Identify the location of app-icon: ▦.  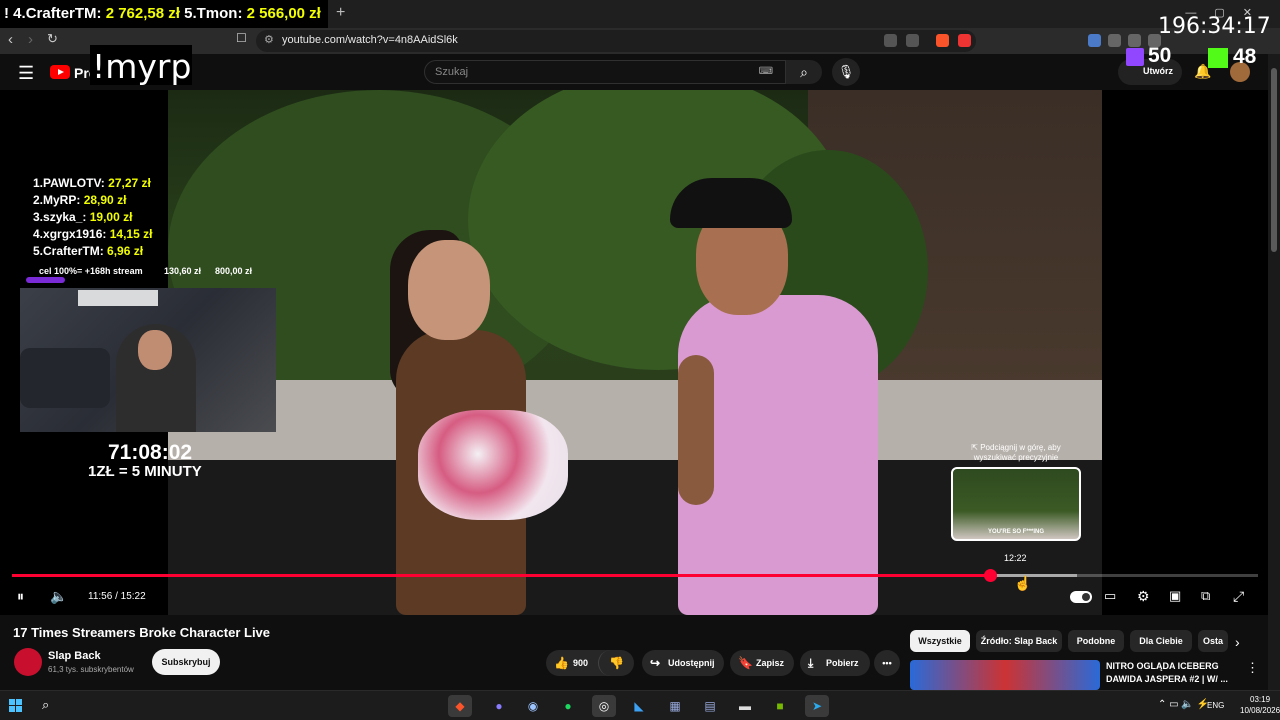
(675, 706).